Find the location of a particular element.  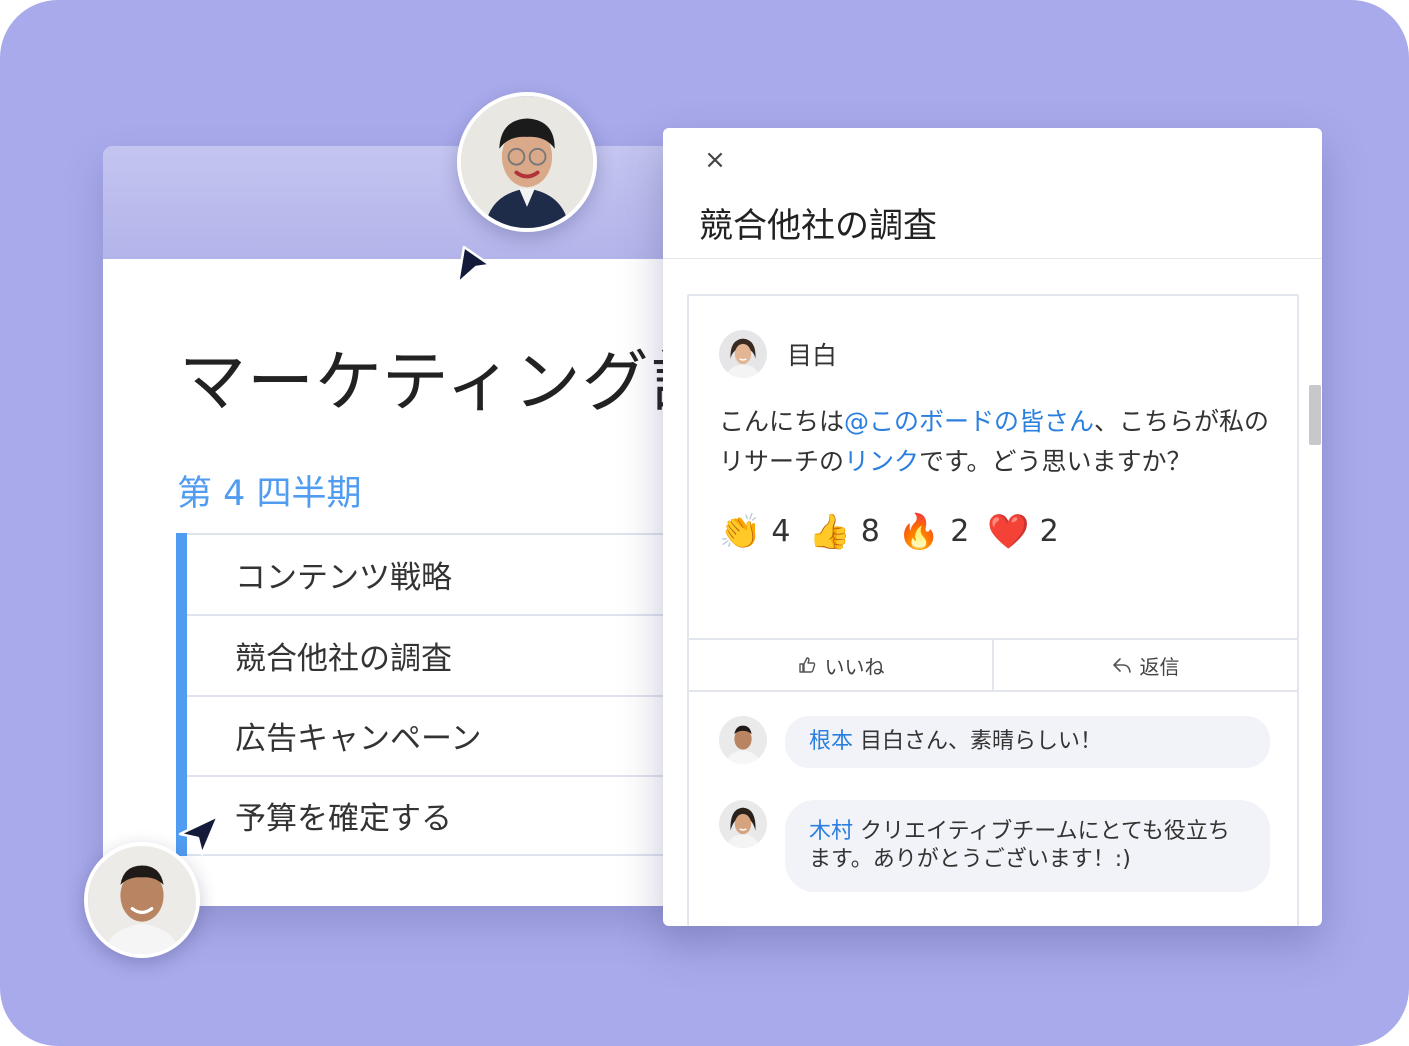

board-header is located at coordinates (403, 202).